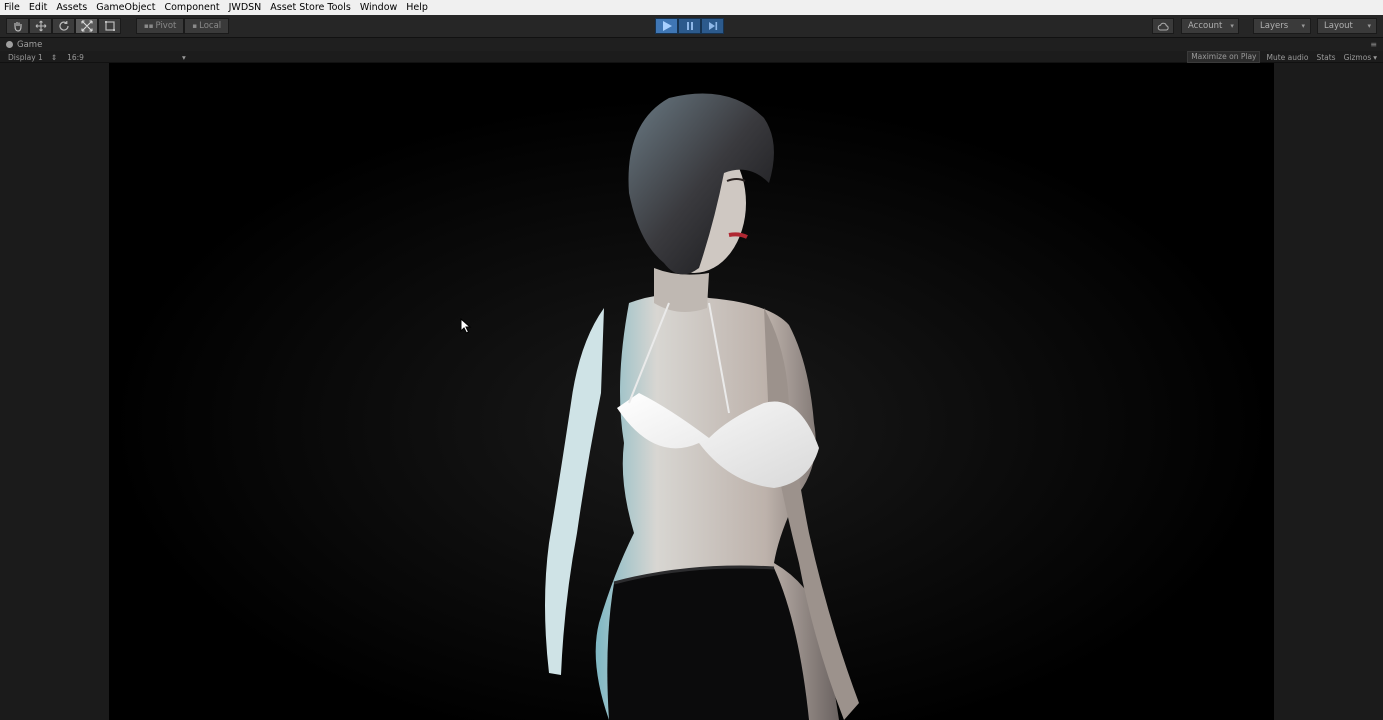  I want to click on rotate-icon, so click(63, 26).